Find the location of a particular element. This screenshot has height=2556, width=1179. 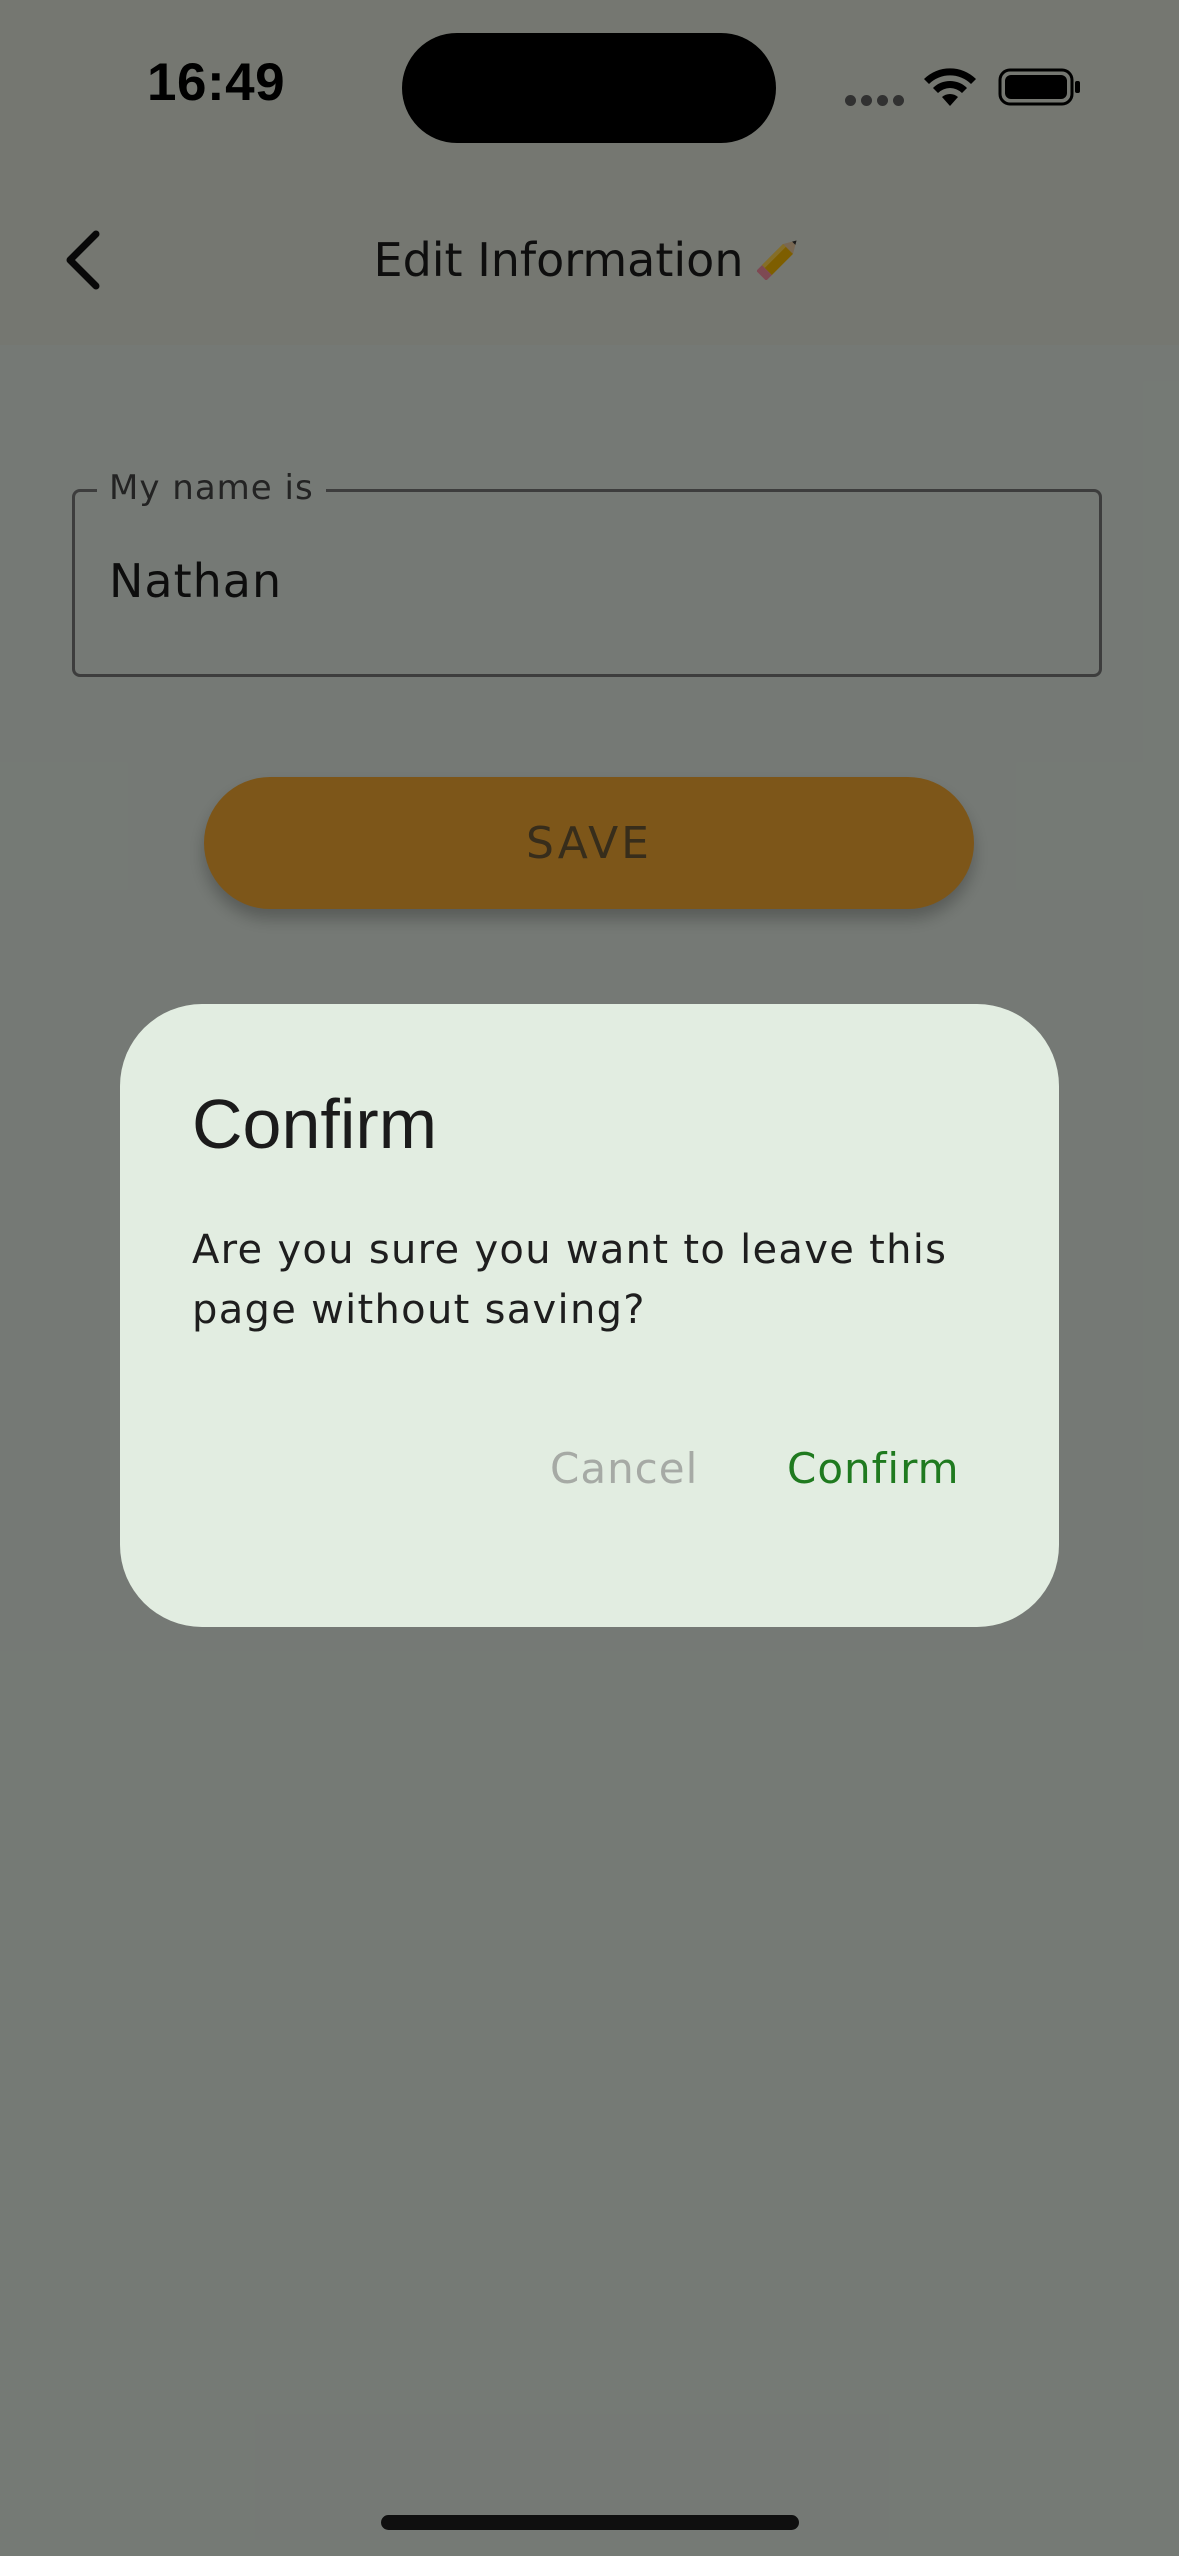

home-indicator is located at coordinates (590, 2522).